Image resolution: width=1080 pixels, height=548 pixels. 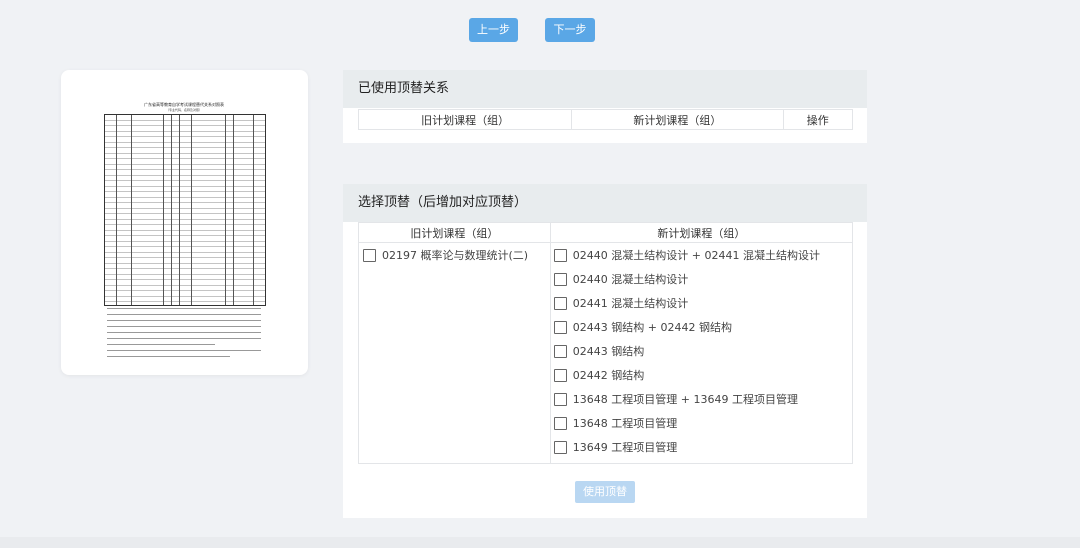 I want to click on old-course-cell: 02197 概率论与数理统计(二), so click(x=454, y=353).